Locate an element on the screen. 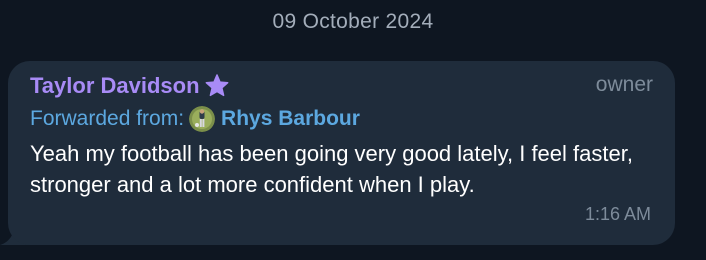 This screenshot has width=706, height=260. sender-row: Taylor Davidson owner is located at coordinates (341, 86).